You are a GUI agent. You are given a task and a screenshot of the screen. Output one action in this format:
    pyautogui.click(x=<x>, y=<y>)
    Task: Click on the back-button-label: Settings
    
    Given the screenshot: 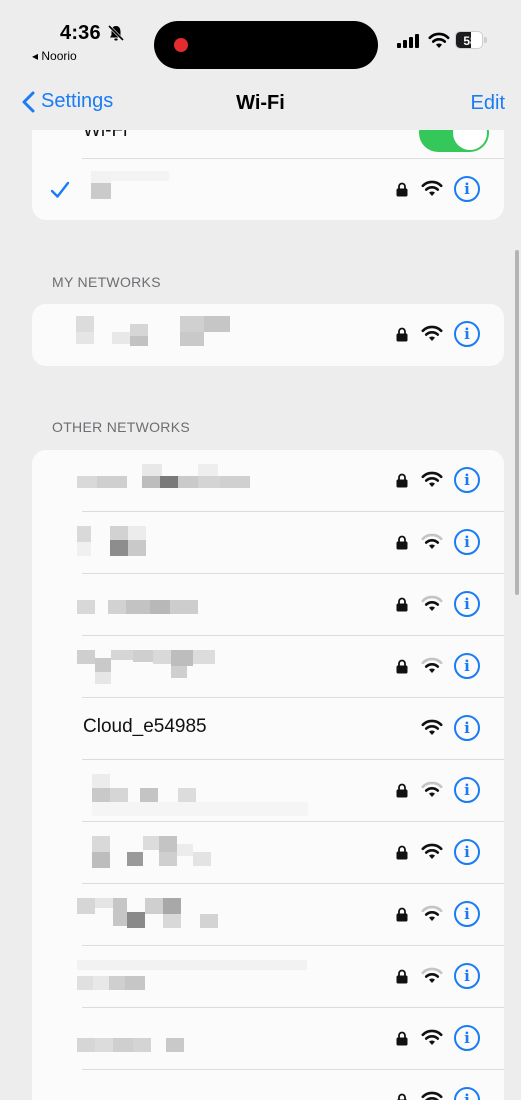 What is the action you would take?
    pyautogui.click(x=77, y=101)
    